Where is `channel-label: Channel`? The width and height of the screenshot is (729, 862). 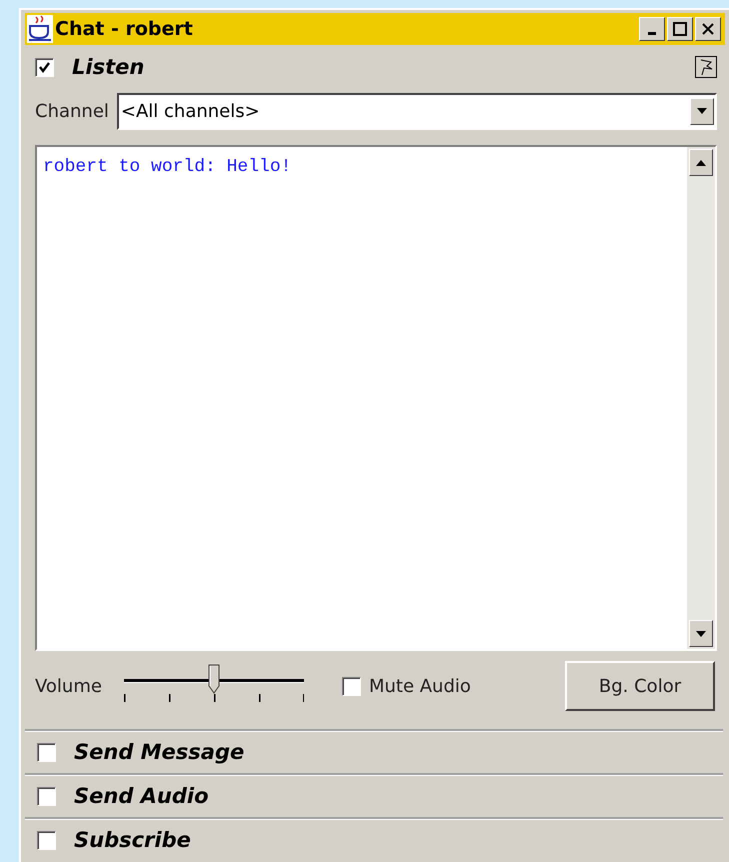
channel-label: Channel is located at coordinates (72, 111).